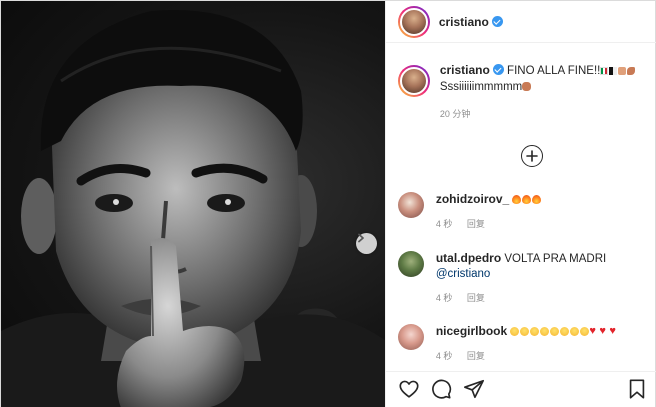 This screenshot has height=407, width=656. I want to click on next-photo-button, so click(366, 243).